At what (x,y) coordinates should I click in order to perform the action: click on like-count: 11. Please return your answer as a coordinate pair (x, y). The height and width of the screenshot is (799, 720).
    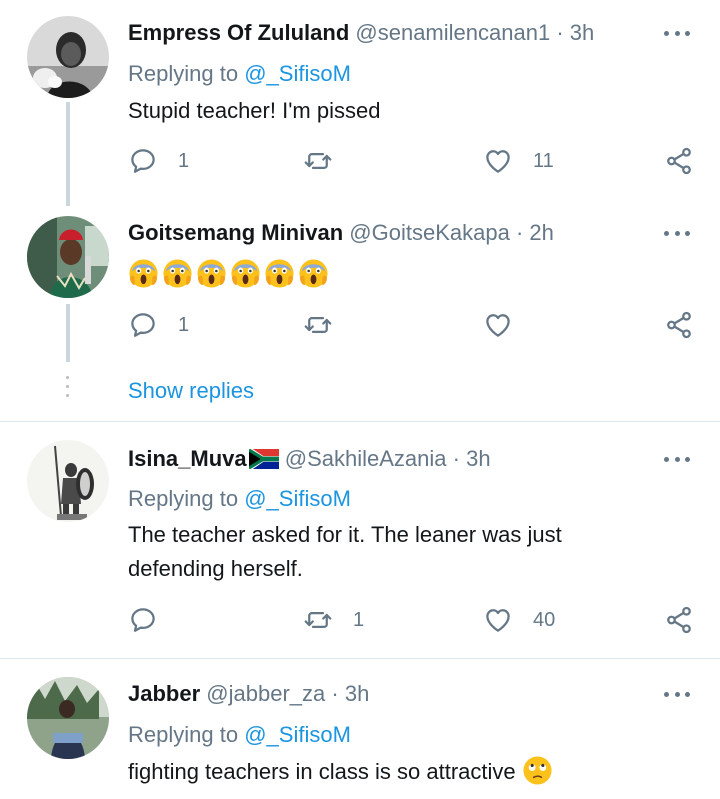
    Looking at the image, I should click on (543, 160).